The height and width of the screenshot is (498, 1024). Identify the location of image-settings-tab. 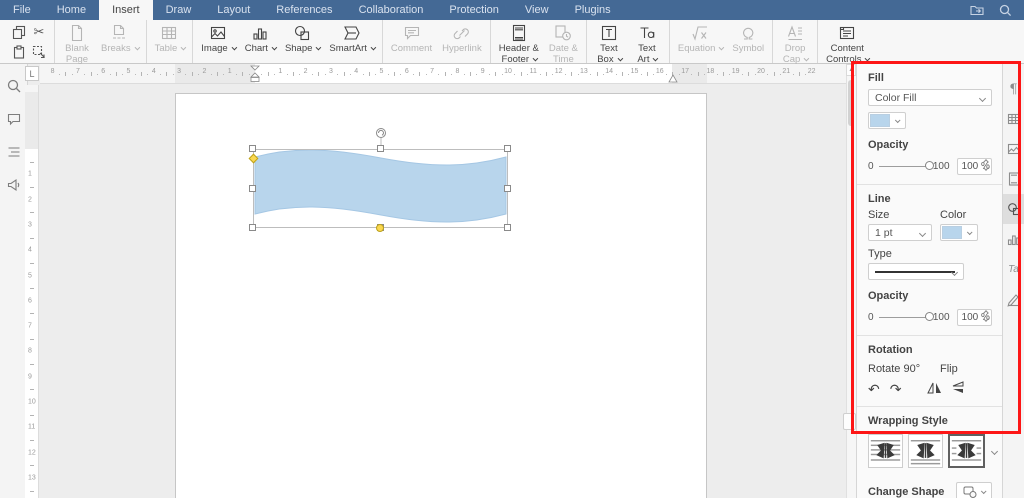
(1013, 149).